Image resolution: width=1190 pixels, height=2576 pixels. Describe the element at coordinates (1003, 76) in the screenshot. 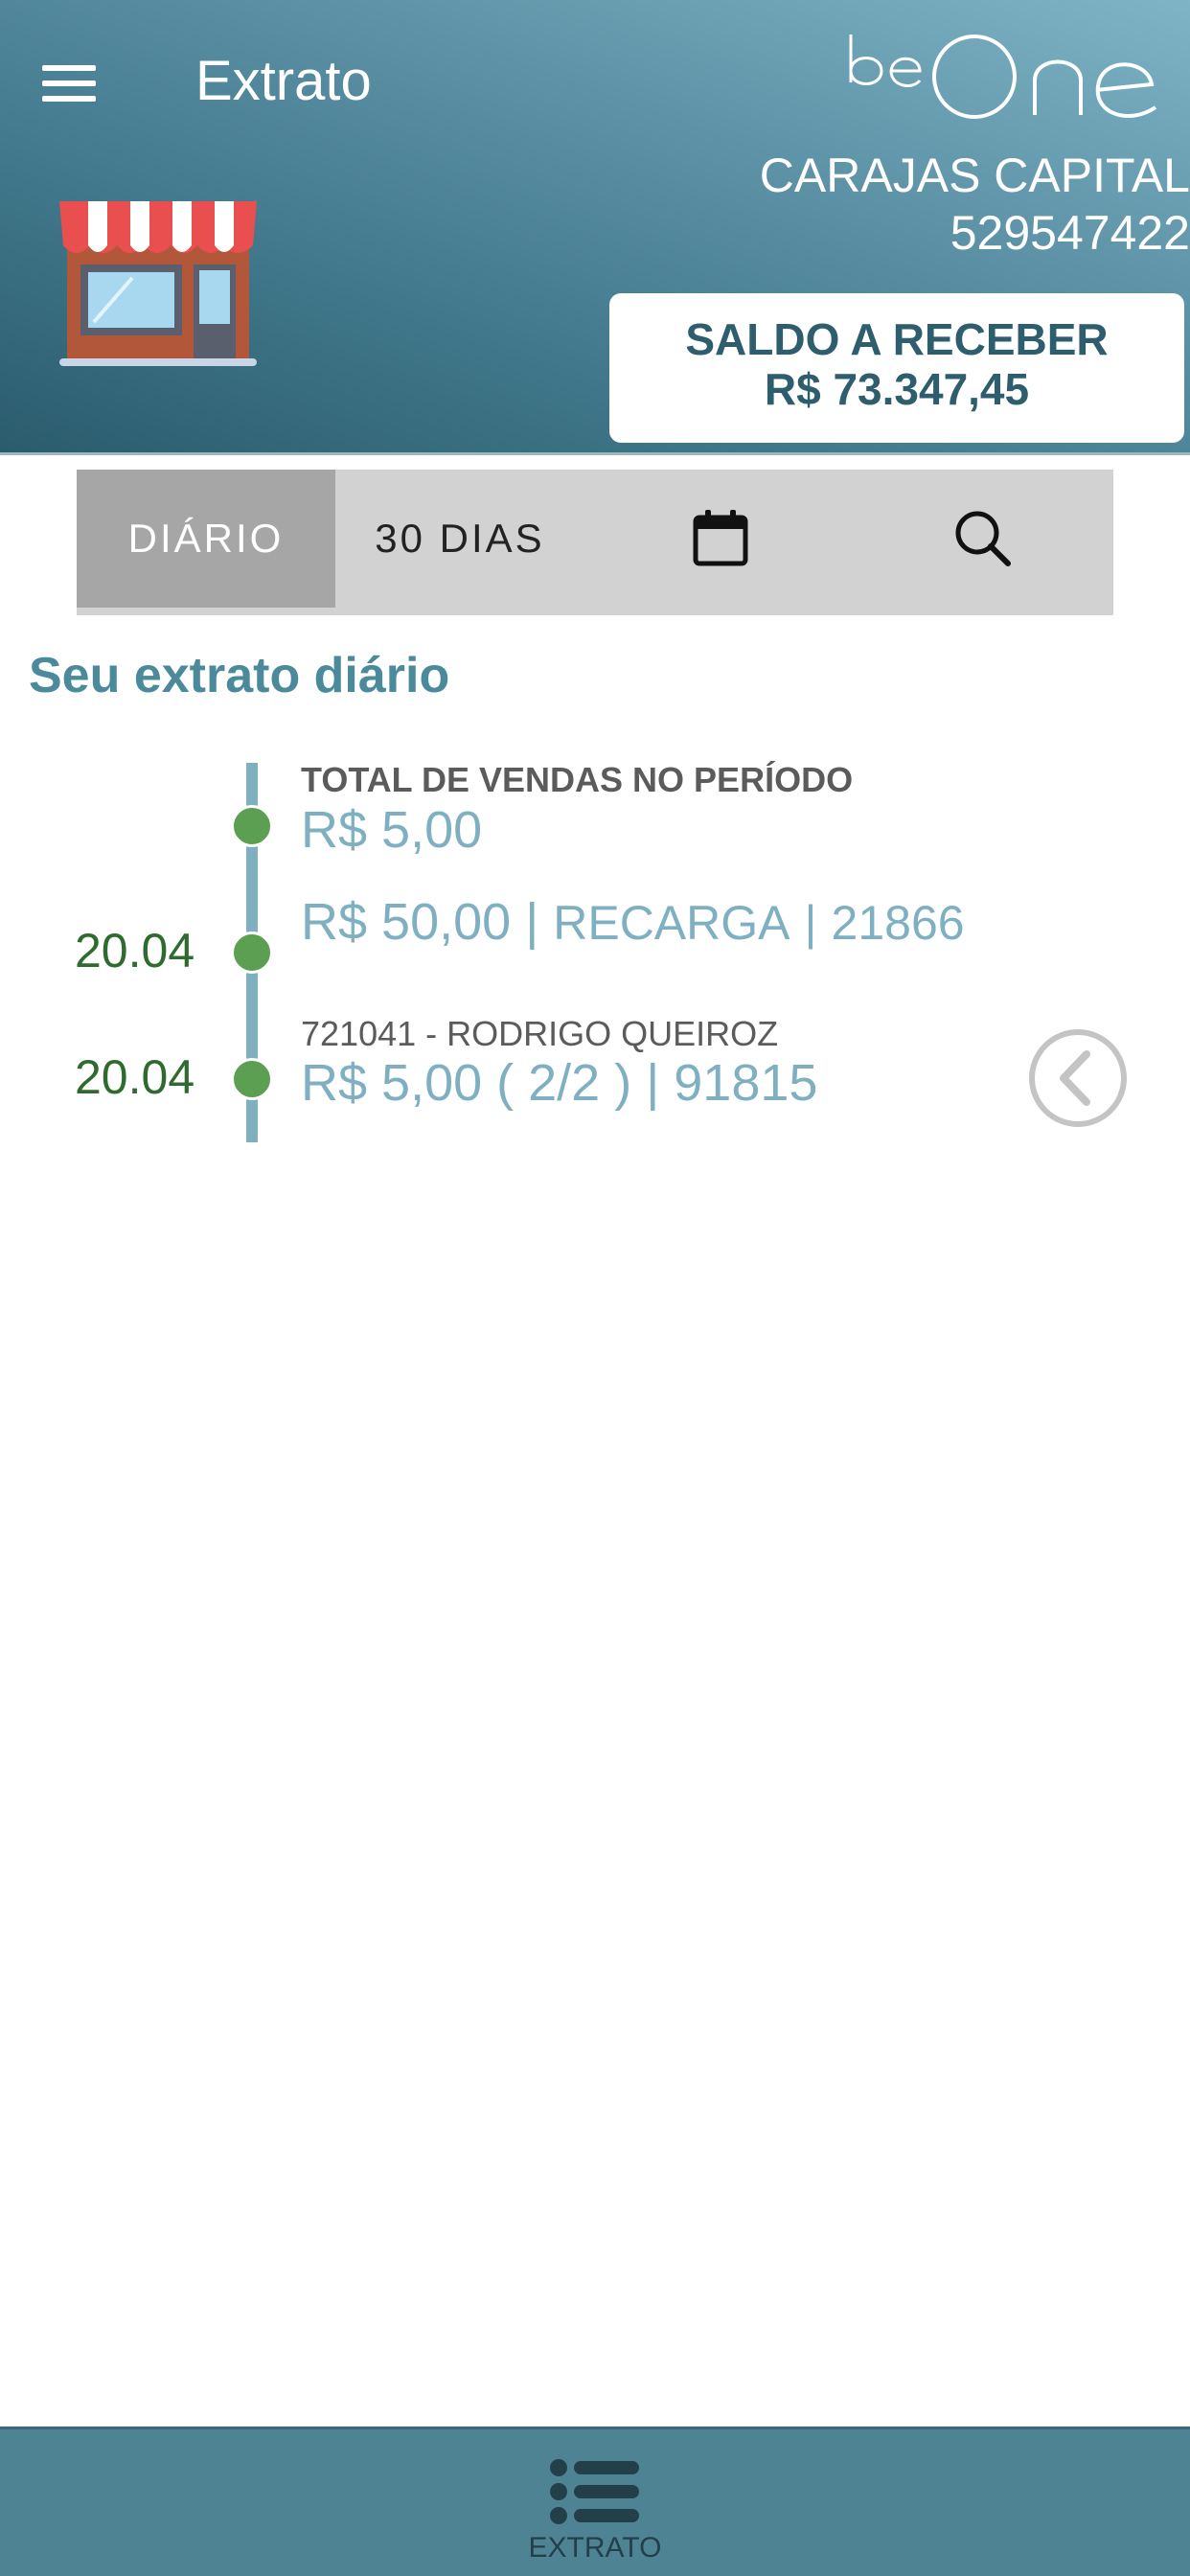

I see `beone-logo: beOne` at that location.